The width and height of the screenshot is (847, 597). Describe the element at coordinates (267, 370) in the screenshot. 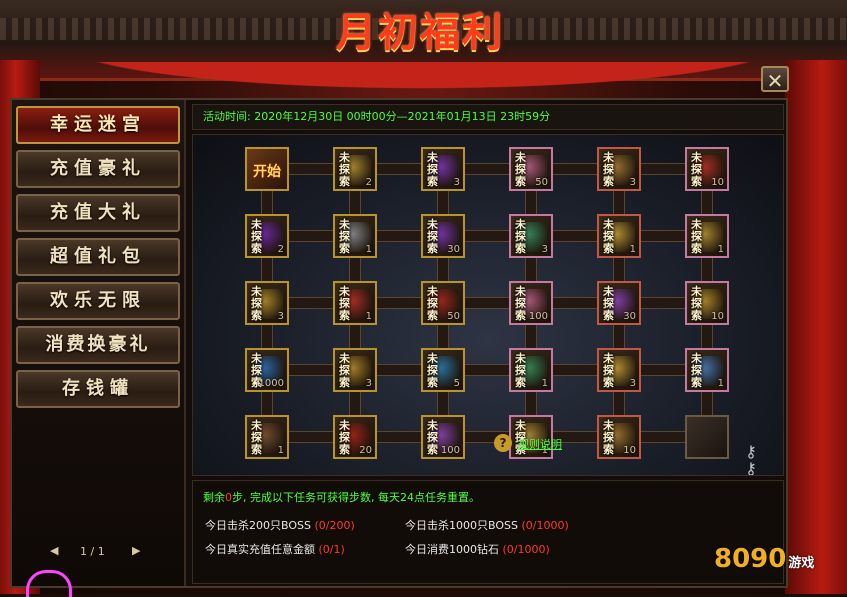

I see `maze-cell: 未探索 1000` at that location.